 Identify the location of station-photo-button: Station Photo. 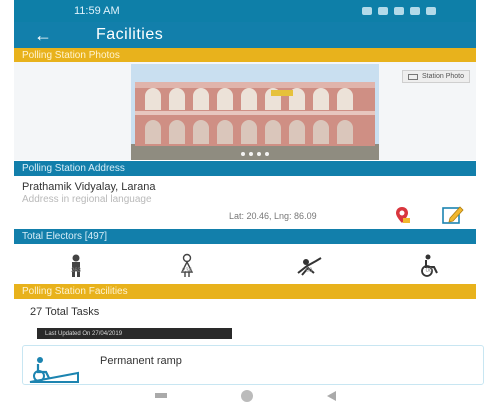
(435, 76).